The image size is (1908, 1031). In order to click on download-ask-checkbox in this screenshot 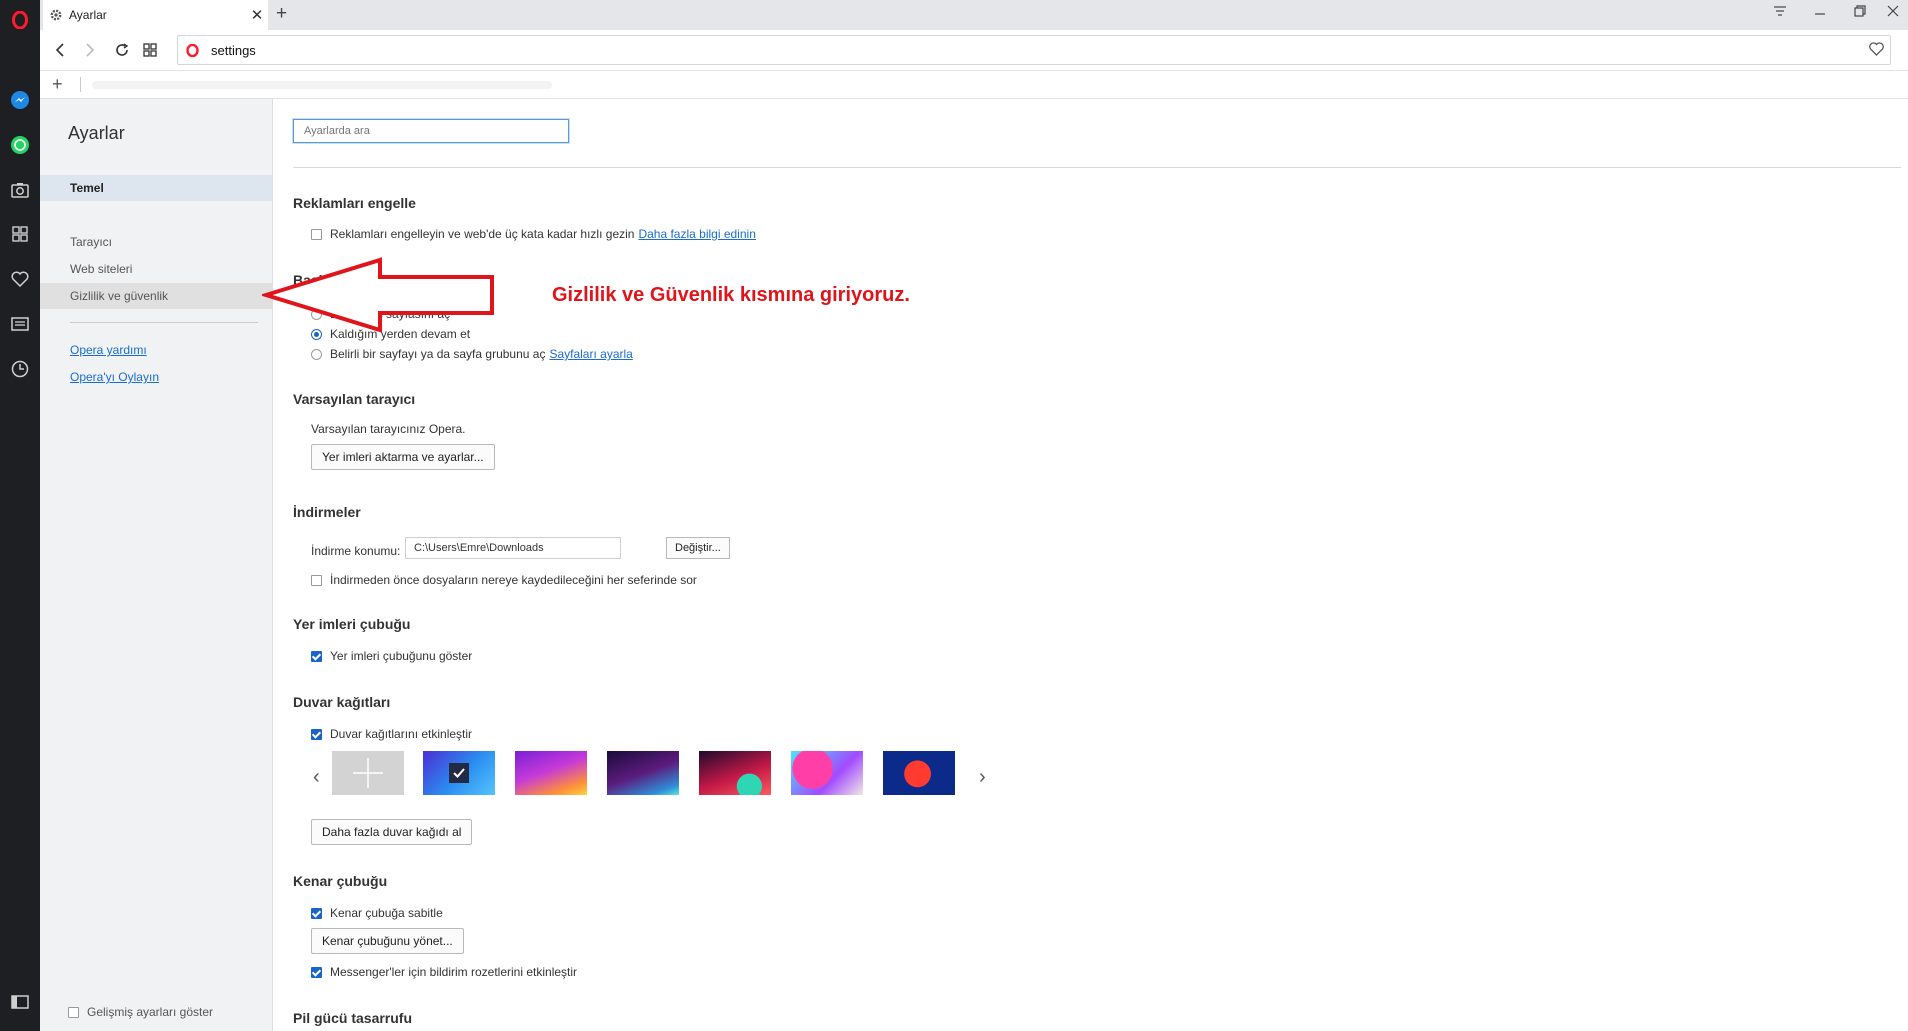, I will do `click(316, 580)`.